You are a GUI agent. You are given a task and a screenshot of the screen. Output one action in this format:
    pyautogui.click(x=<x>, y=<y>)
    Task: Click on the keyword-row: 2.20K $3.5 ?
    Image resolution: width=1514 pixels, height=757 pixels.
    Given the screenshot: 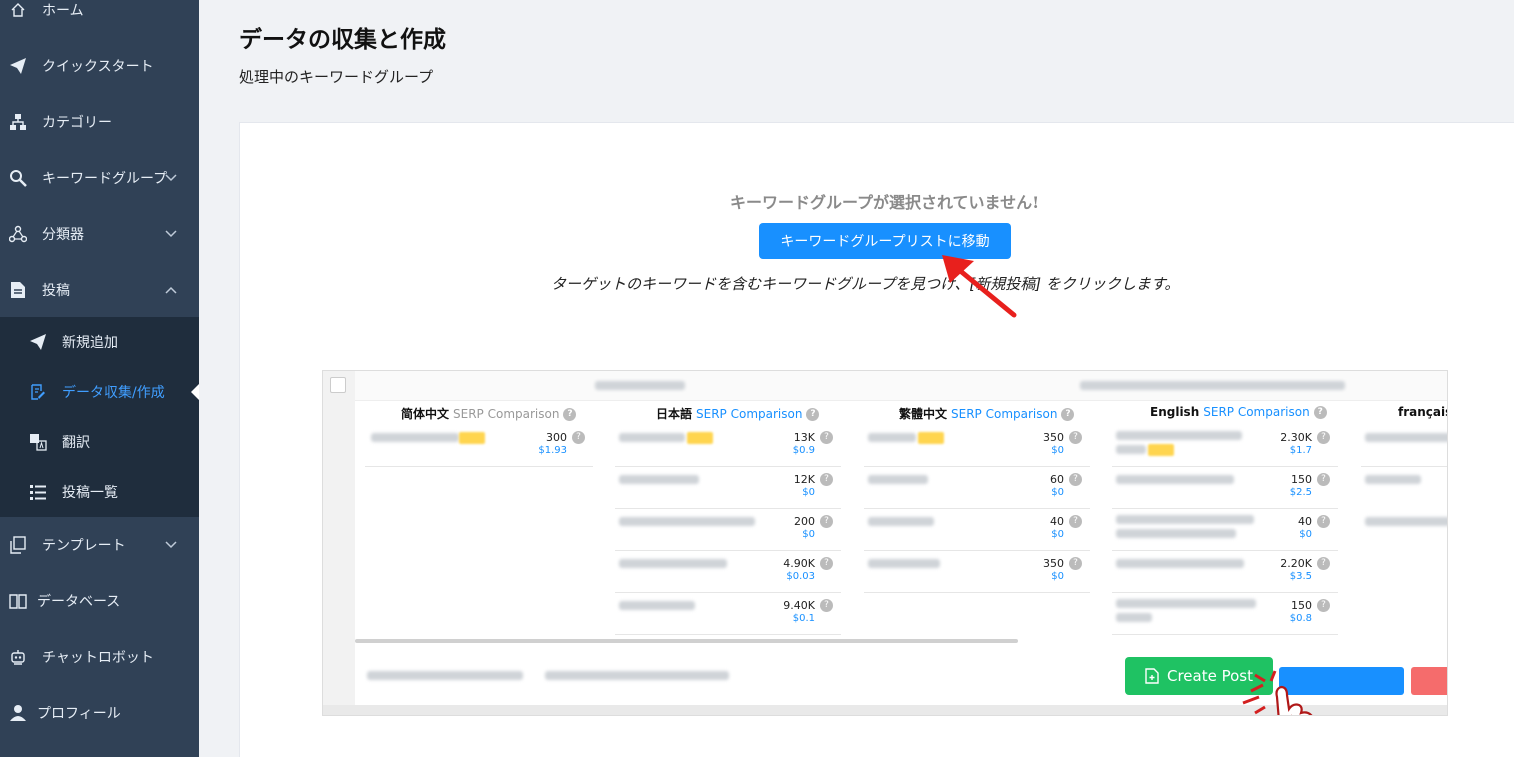 What is the action you would take?
    pyautogui.click(x=1225, y=572)
    